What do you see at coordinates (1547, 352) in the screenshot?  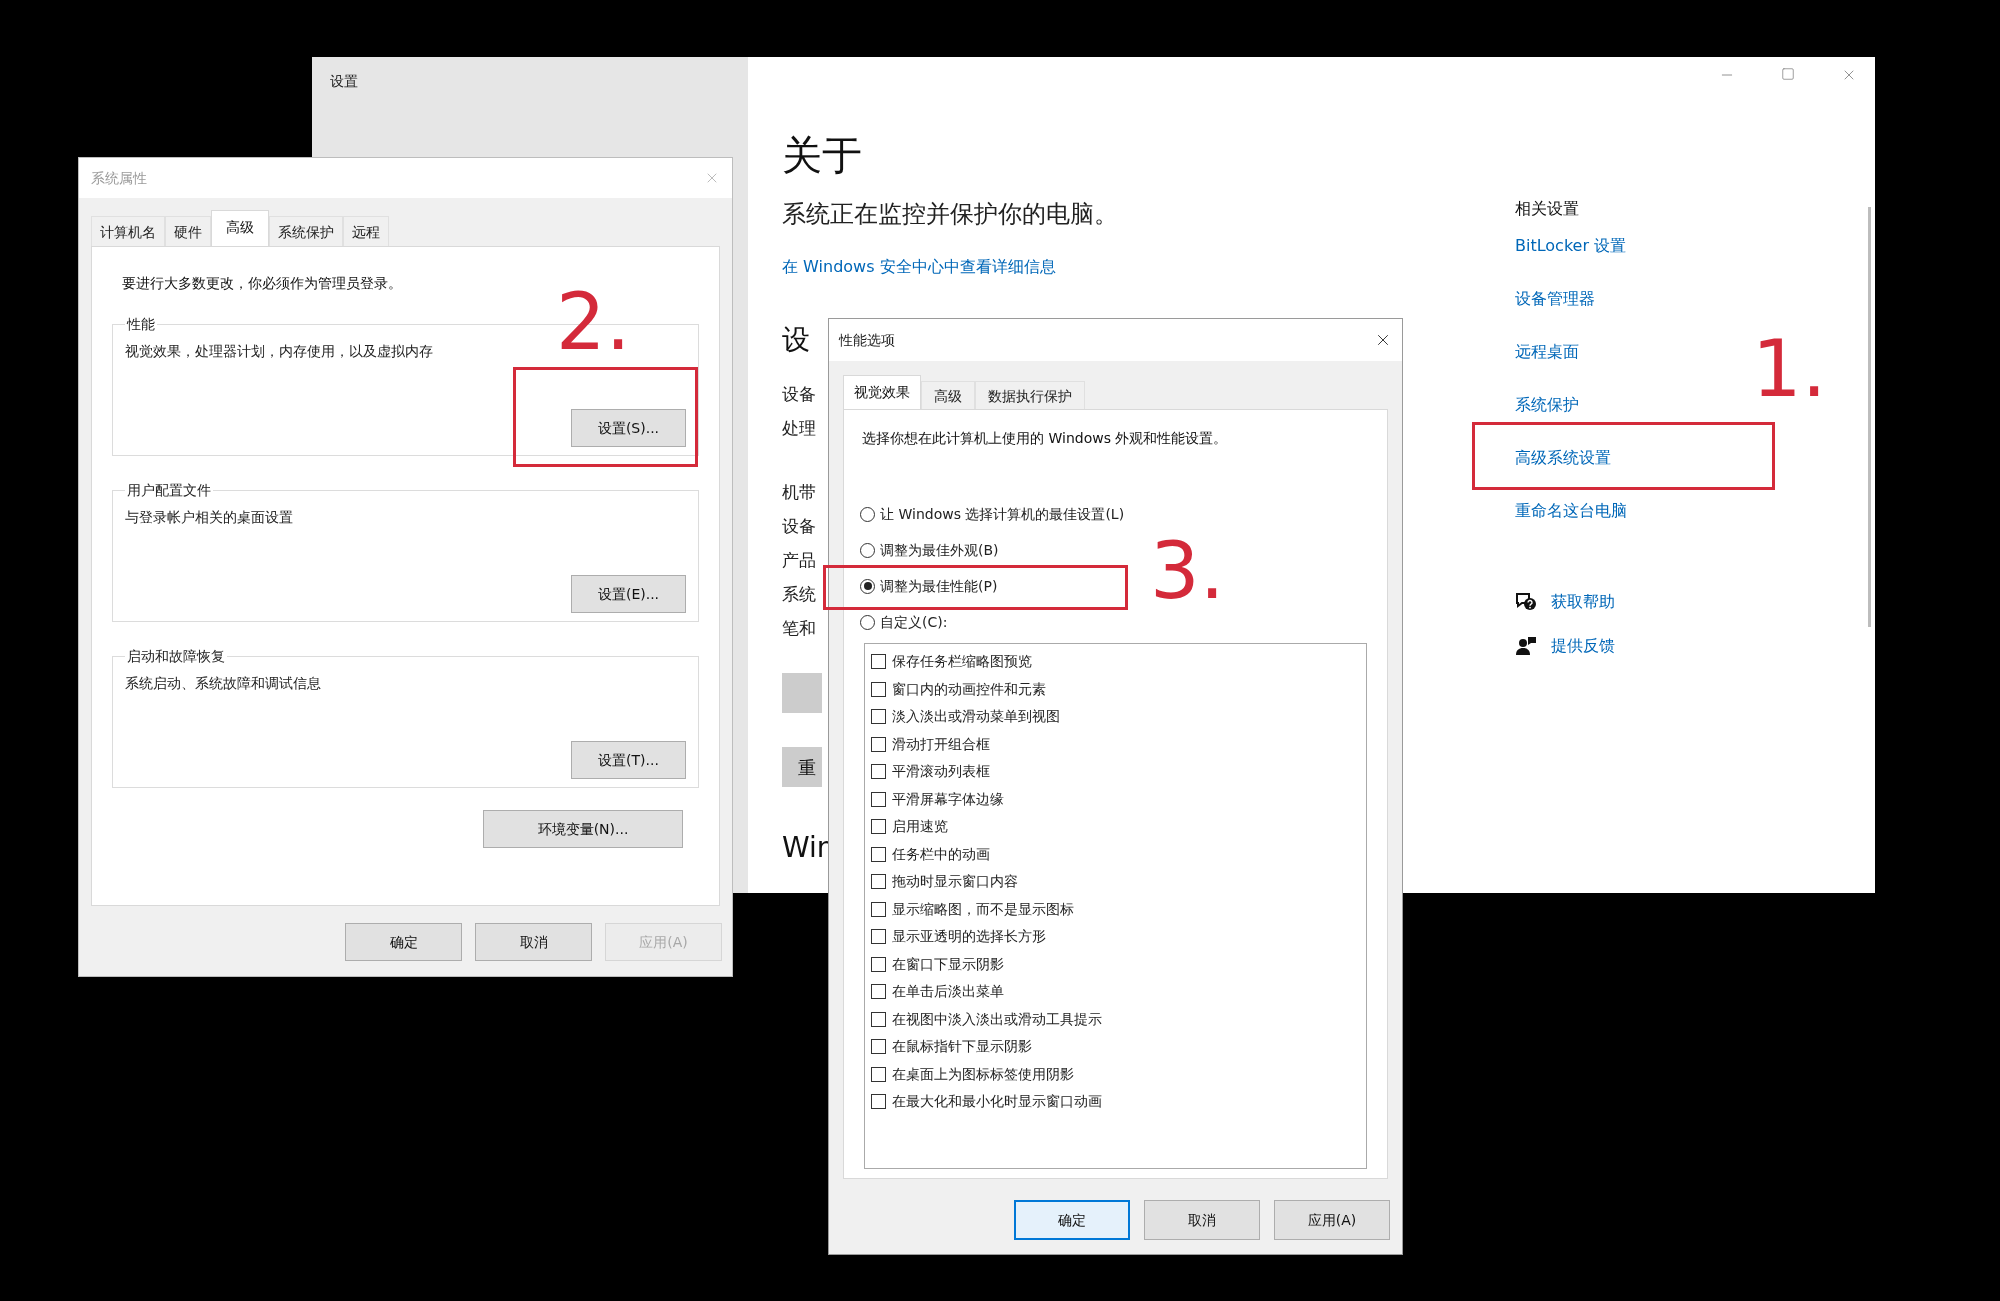 I see `related-link: 远程桌面` at bounding box center [1547, 352].